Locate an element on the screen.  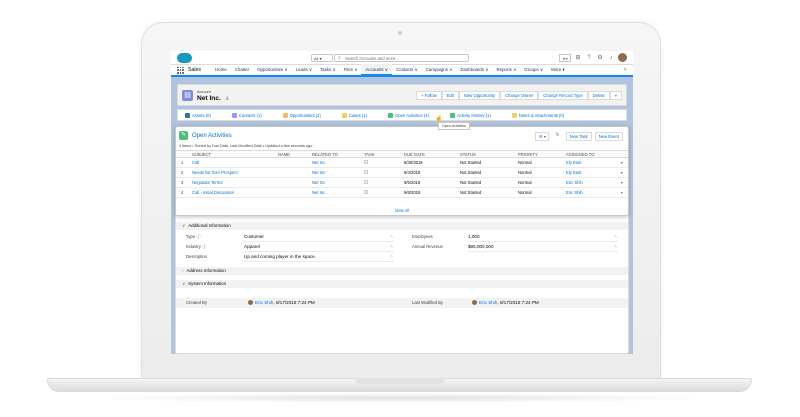
section-title: System Information is located at coordinates (207, 283).